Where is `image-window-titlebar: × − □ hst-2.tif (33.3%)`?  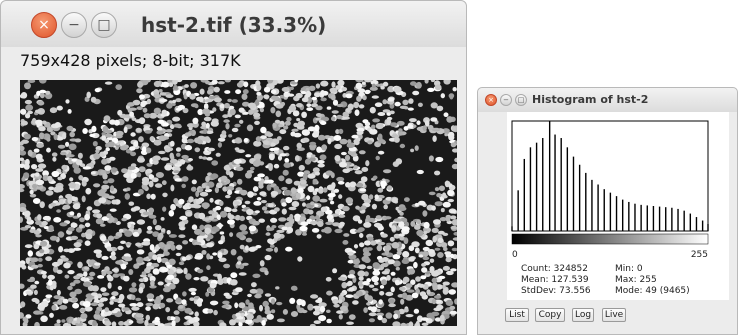 image-window-titlebar: × − □ hst-2.tif (33.3%) is located at coordinates (233, 24).